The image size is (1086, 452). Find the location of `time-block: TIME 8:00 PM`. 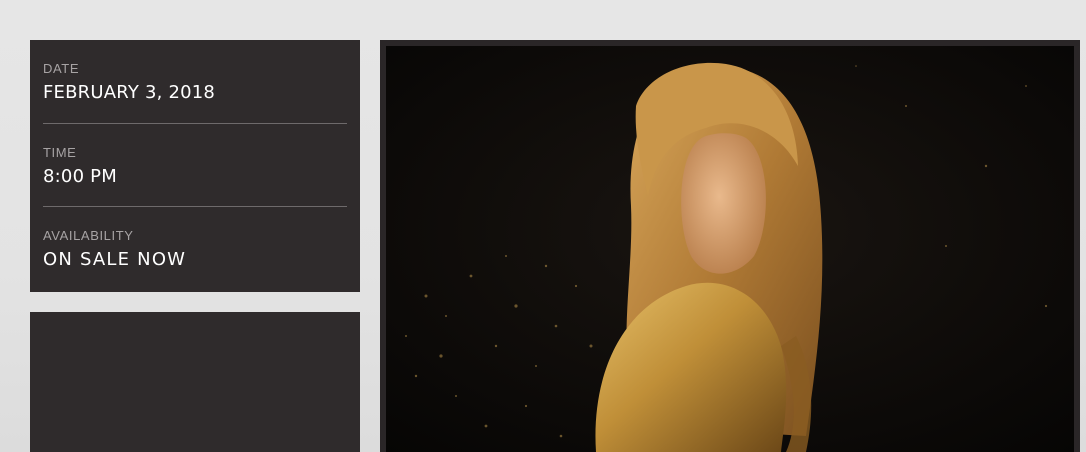

time-block: TIME 8:00 PM is located at coordinates (195, 164).